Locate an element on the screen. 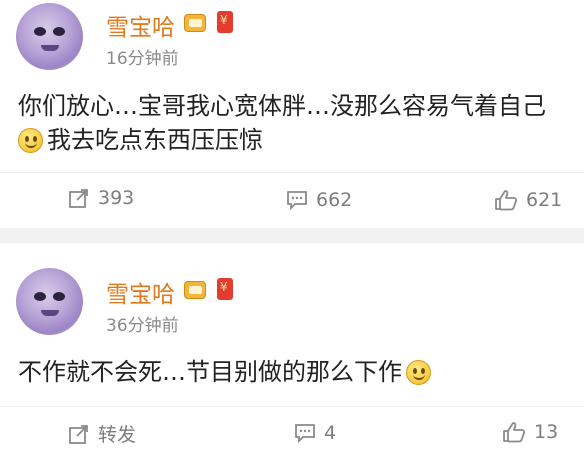  like-count: 621 is located at coordinates (544, 200).